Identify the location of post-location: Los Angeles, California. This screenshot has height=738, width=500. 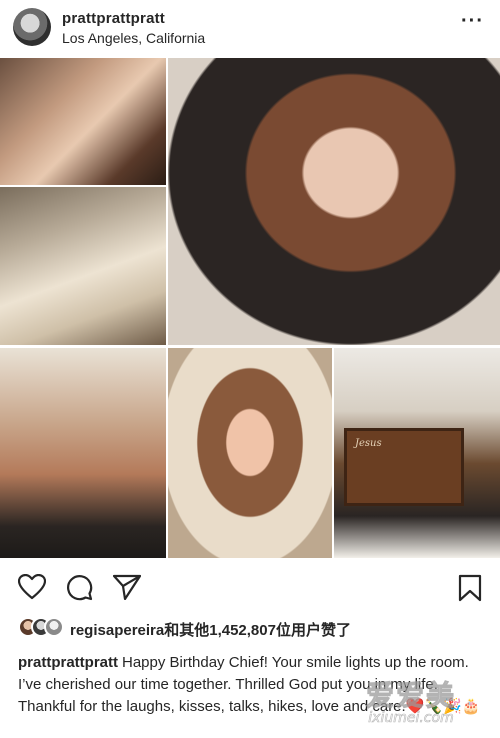
(133, 38).